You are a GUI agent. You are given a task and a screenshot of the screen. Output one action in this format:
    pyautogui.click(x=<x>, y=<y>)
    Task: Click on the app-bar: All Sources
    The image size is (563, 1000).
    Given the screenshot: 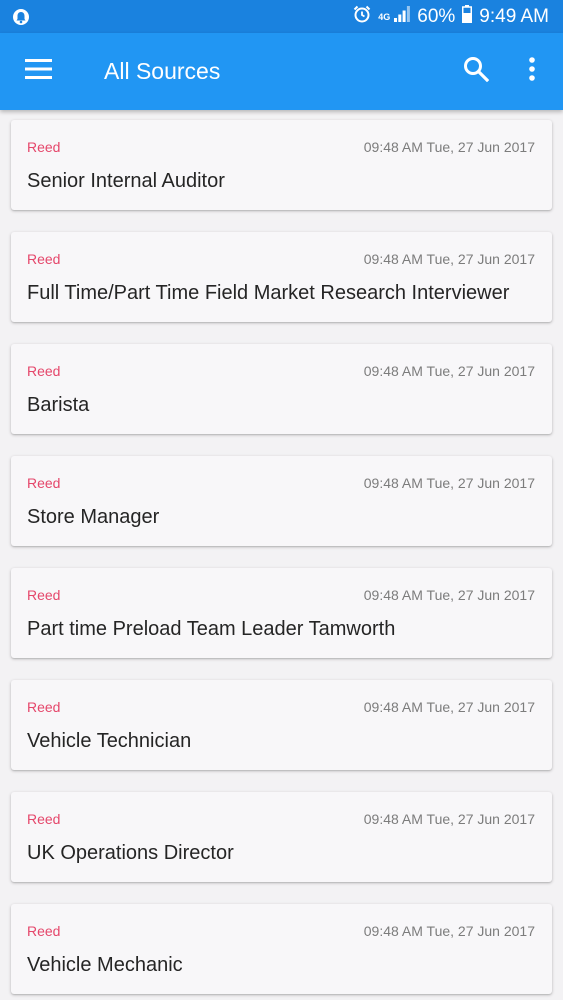 What is the action you would take?
    pyautogui.click(x=281, y=71)
    